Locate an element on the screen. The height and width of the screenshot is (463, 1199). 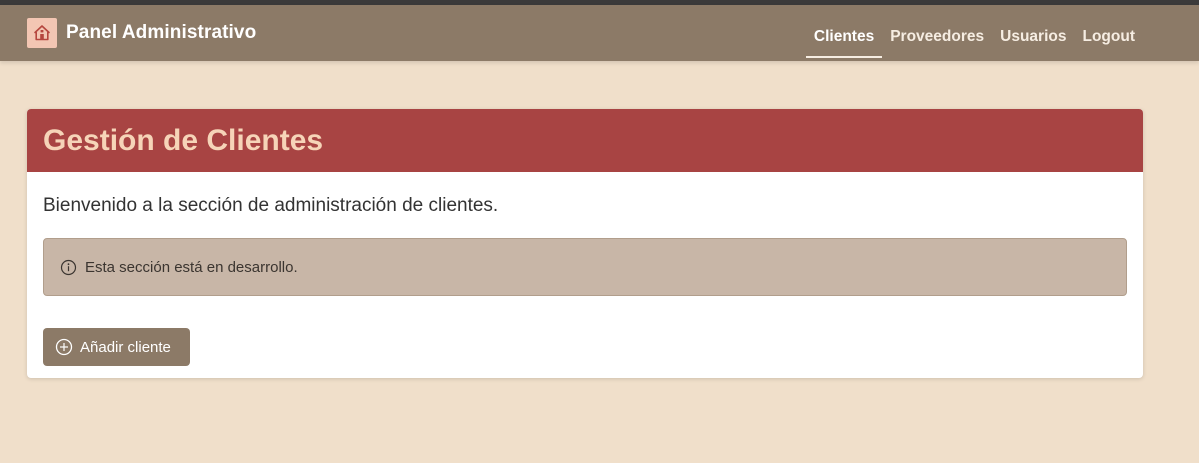
nav-link-logout: Logout is located at coordinates (1108, 33).